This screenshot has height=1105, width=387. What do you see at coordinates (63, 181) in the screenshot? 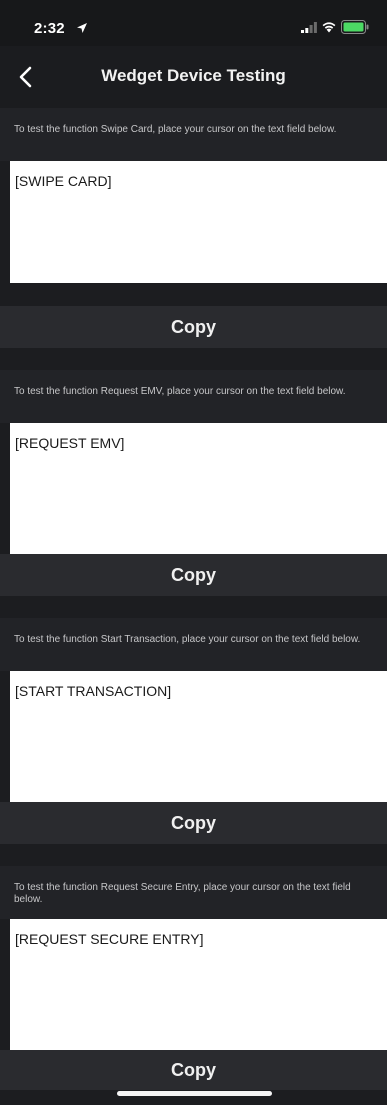
I see `field-value: [SWIPE CARD]` at bounding box center [63, 181].